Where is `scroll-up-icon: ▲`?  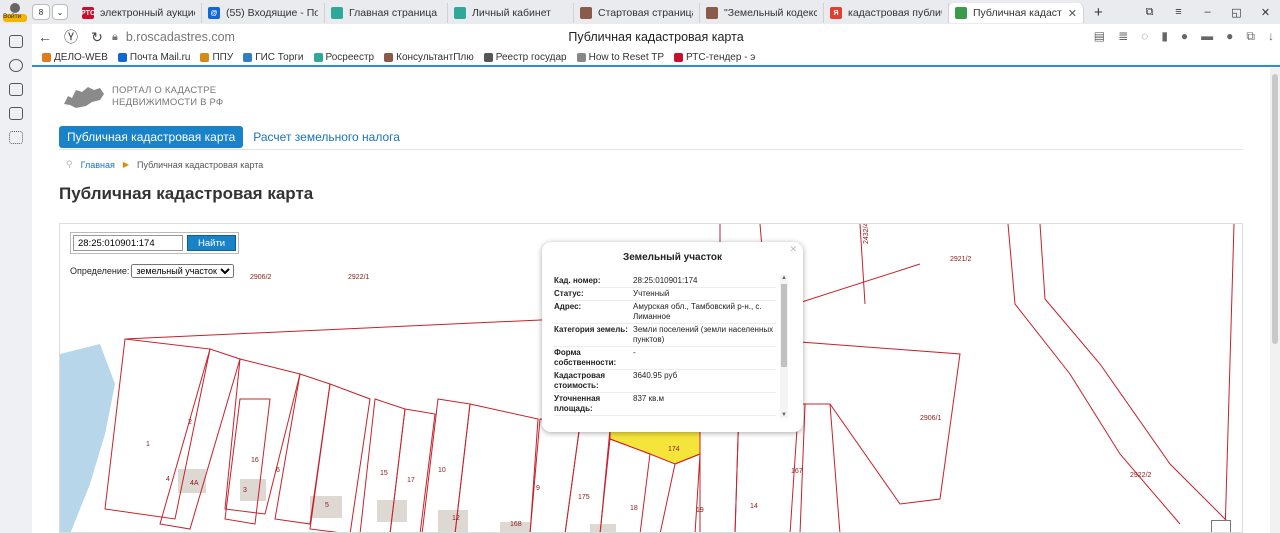
scroll-up-icon: ▲ is located at coordinates (784, 278).